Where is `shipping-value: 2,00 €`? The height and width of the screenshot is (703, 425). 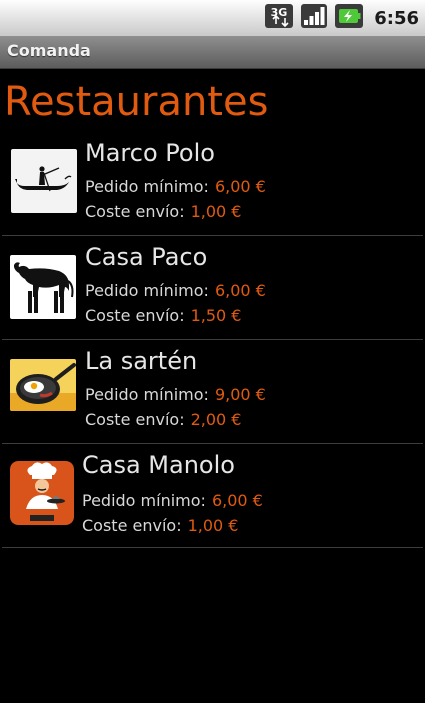 shipping-value: 2,00 € is located at coordinates (216, 419).